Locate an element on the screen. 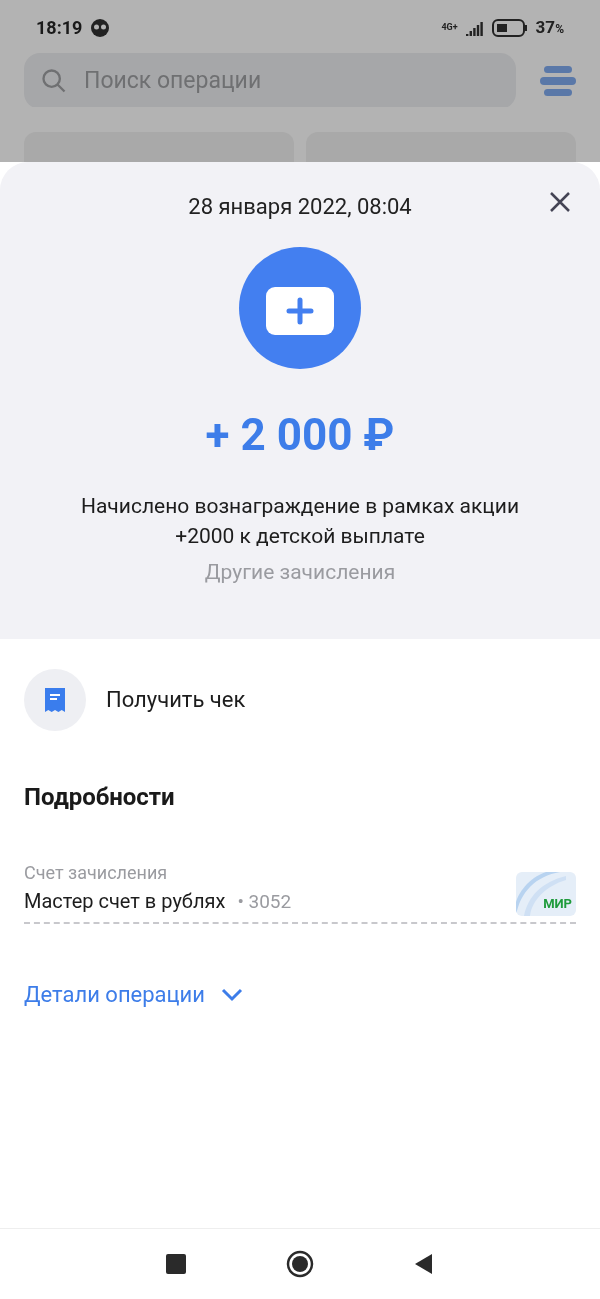 The width and height of the screenshot is (600, 1299). account-number: • 3052 is located at coordinates (264, 901).